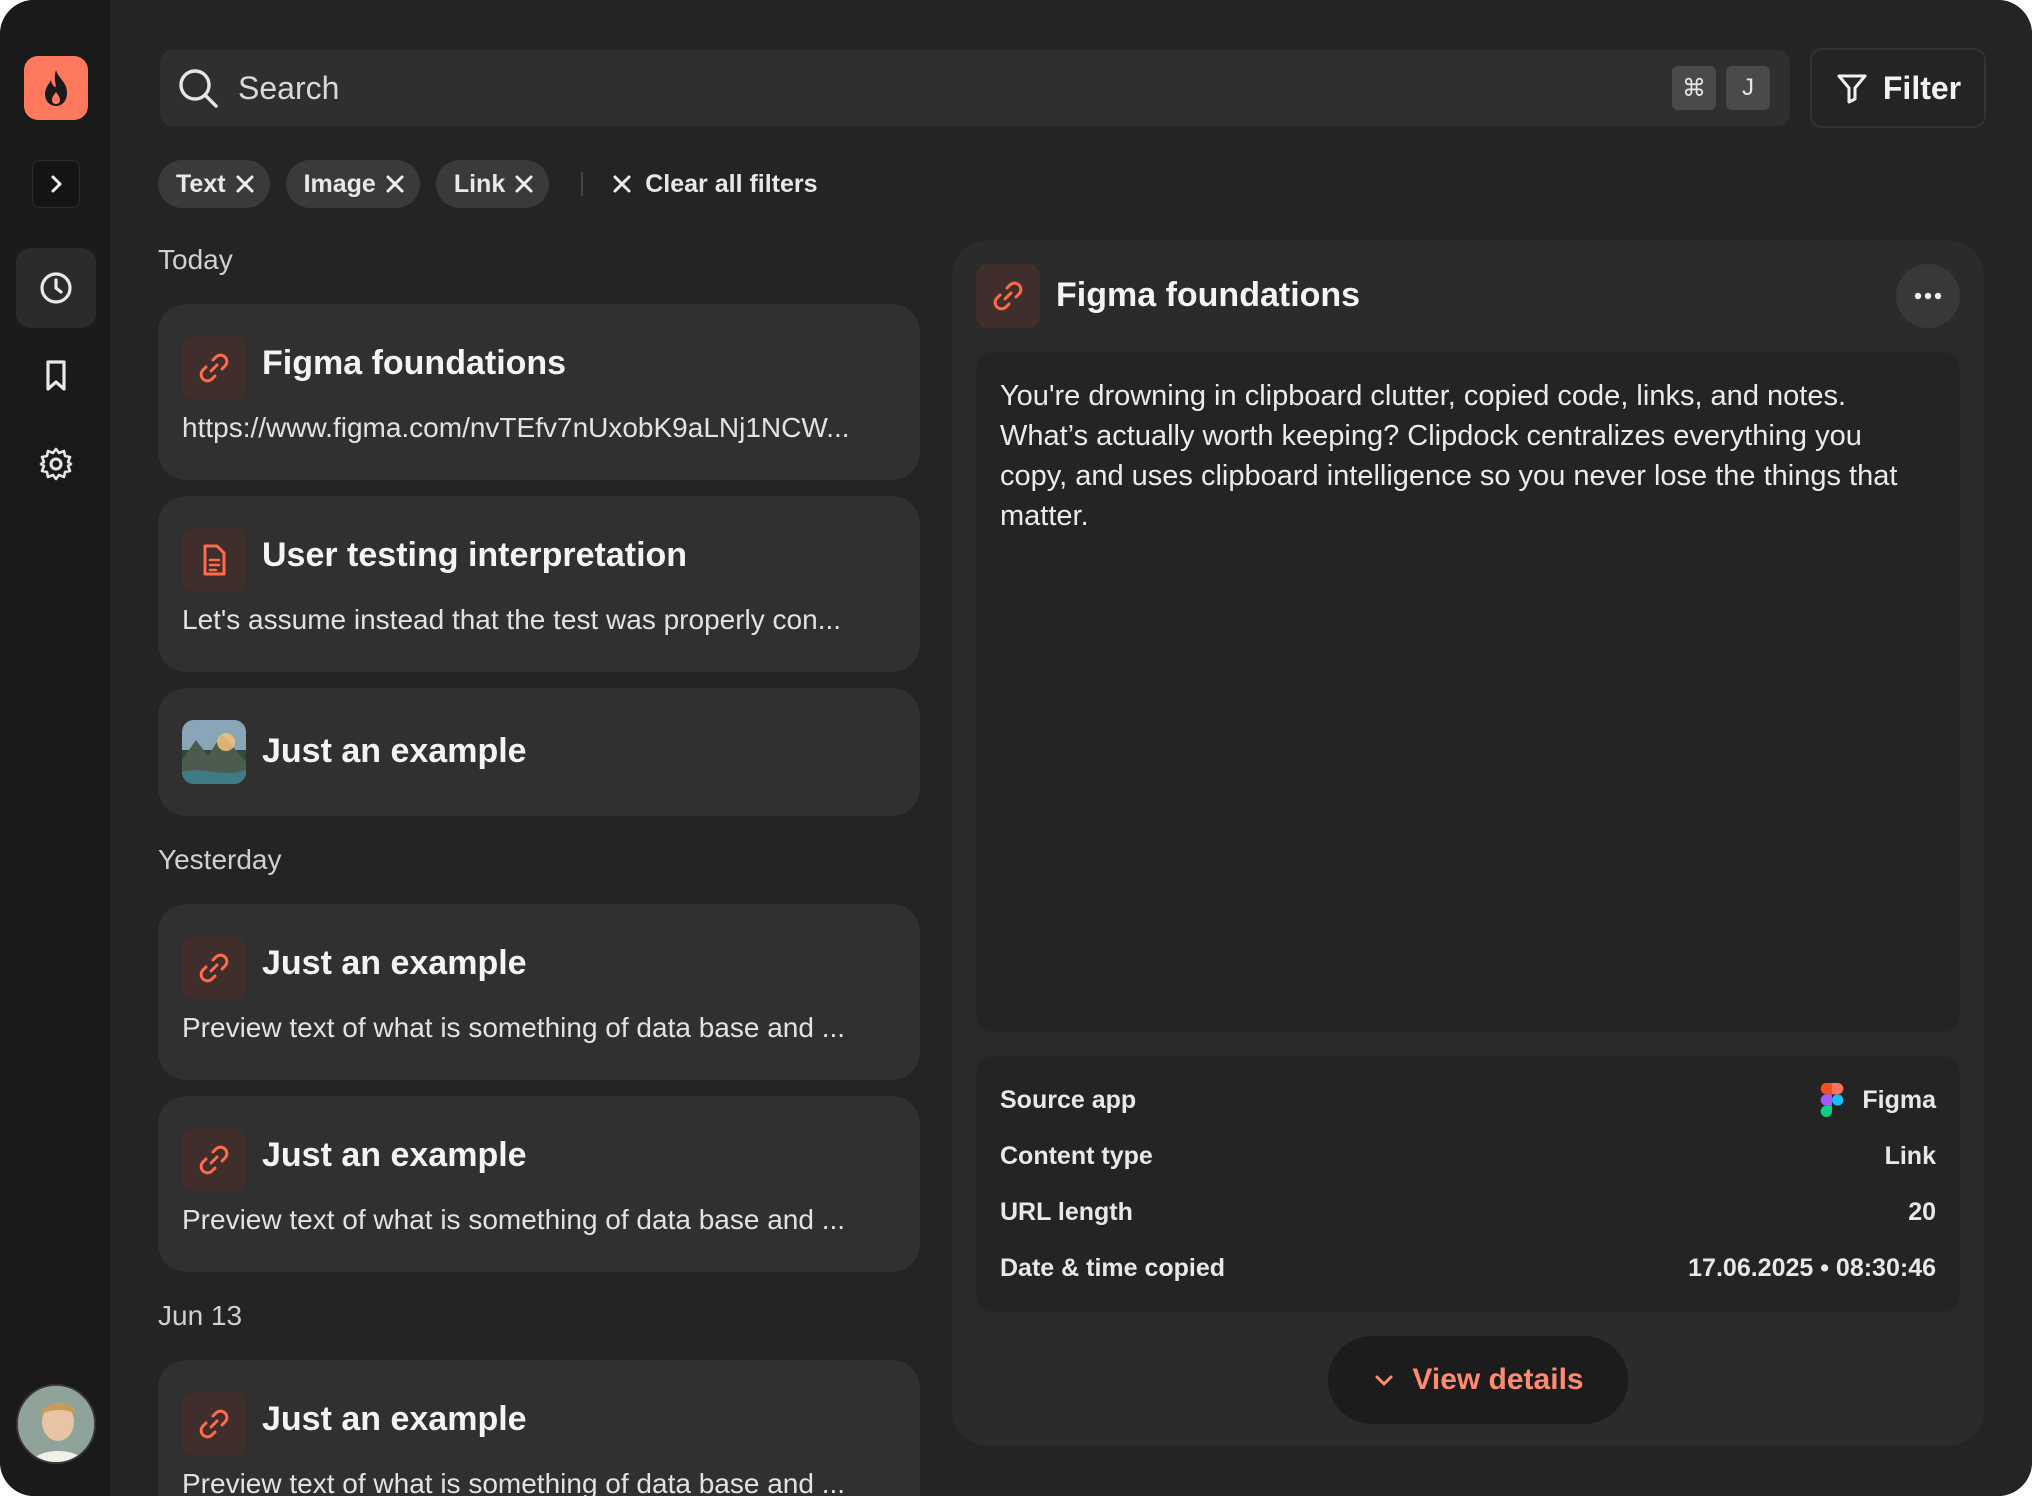 The height and width of the screenshot is (1496, 2032). Describe the element at coordinates (1468, 1100) in the screenshot. I see `meta-row-source-app: Source app Figma` at that location.